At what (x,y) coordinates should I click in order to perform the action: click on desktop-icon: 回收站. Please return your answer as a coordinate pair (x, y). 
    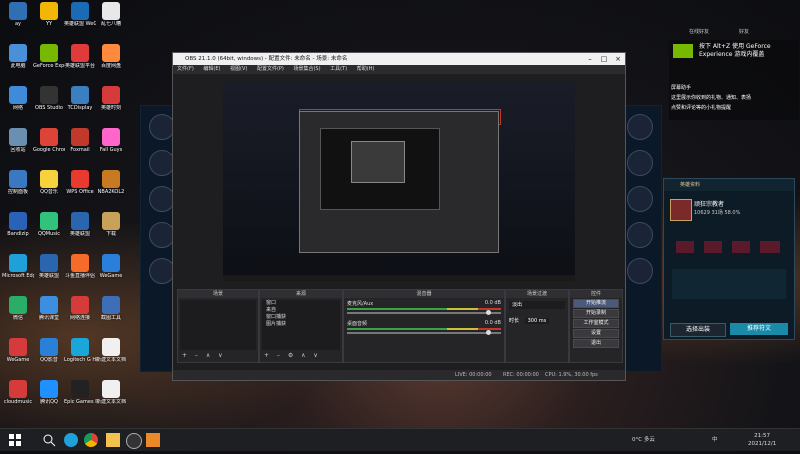
    Looking at the image, I should click on (18, 140).